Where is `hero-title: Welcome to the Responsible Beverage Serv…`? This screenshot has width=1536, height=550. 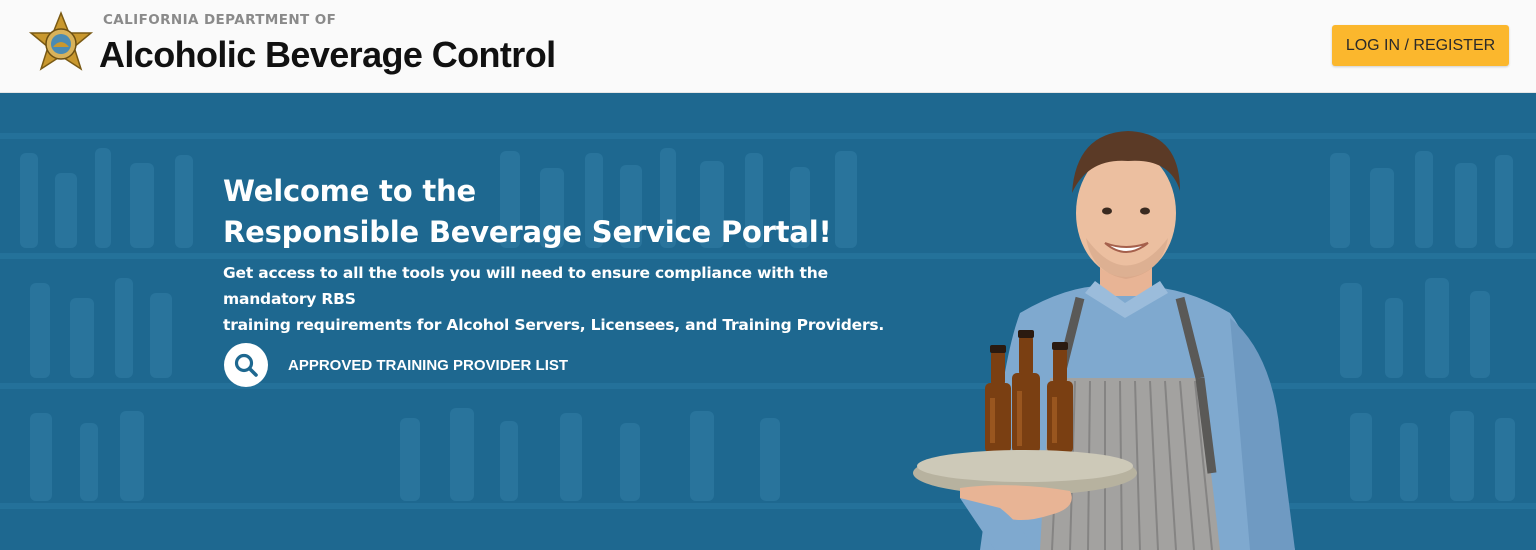
hero-title: Welcome to the Responsible Beverage Serv… is located at coordinates (573, 212).